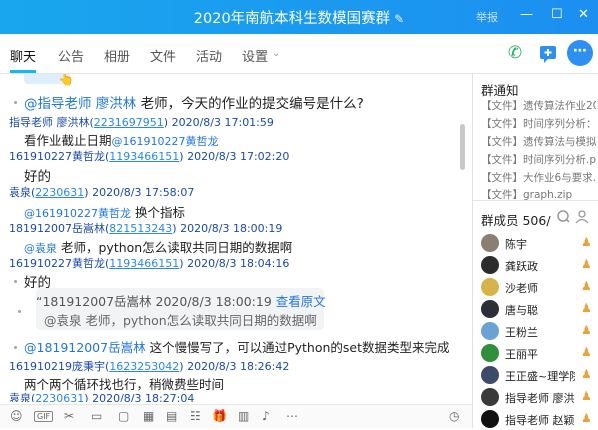 The width and height of the screenshot is (598, 430). What do you see at coordinates (66, 80) in the screenshot?
I see `hand-emoji-icon: 👆` at bounding box center [66, 80].